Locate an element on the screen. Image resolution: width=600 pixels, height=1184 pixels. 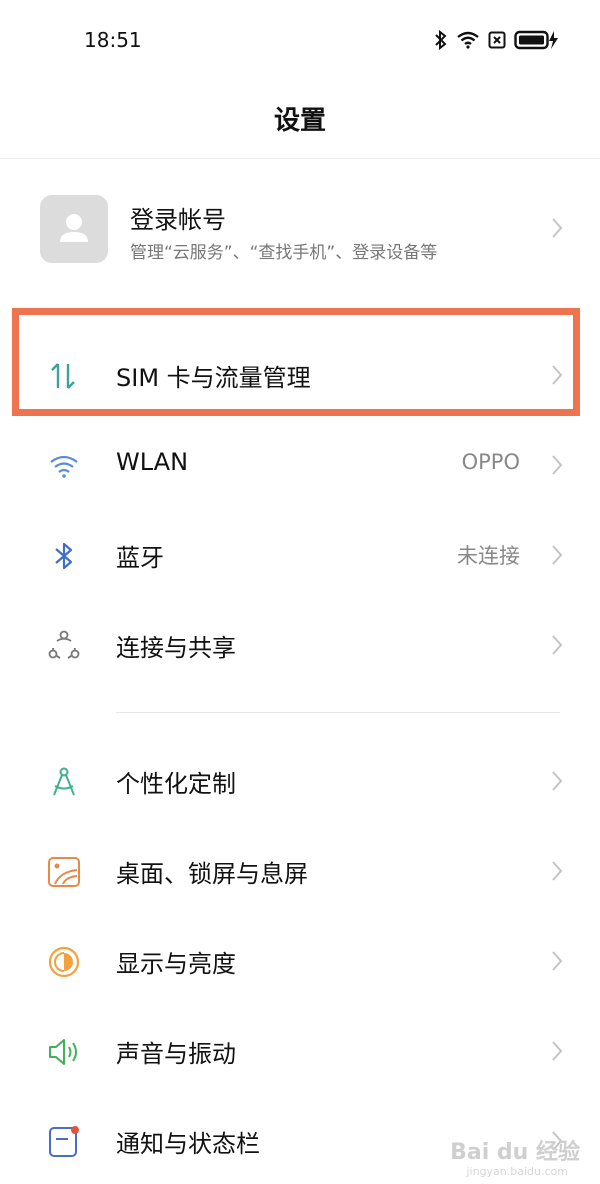
status-bar: 18:51 is located at coordinates (300, 40).